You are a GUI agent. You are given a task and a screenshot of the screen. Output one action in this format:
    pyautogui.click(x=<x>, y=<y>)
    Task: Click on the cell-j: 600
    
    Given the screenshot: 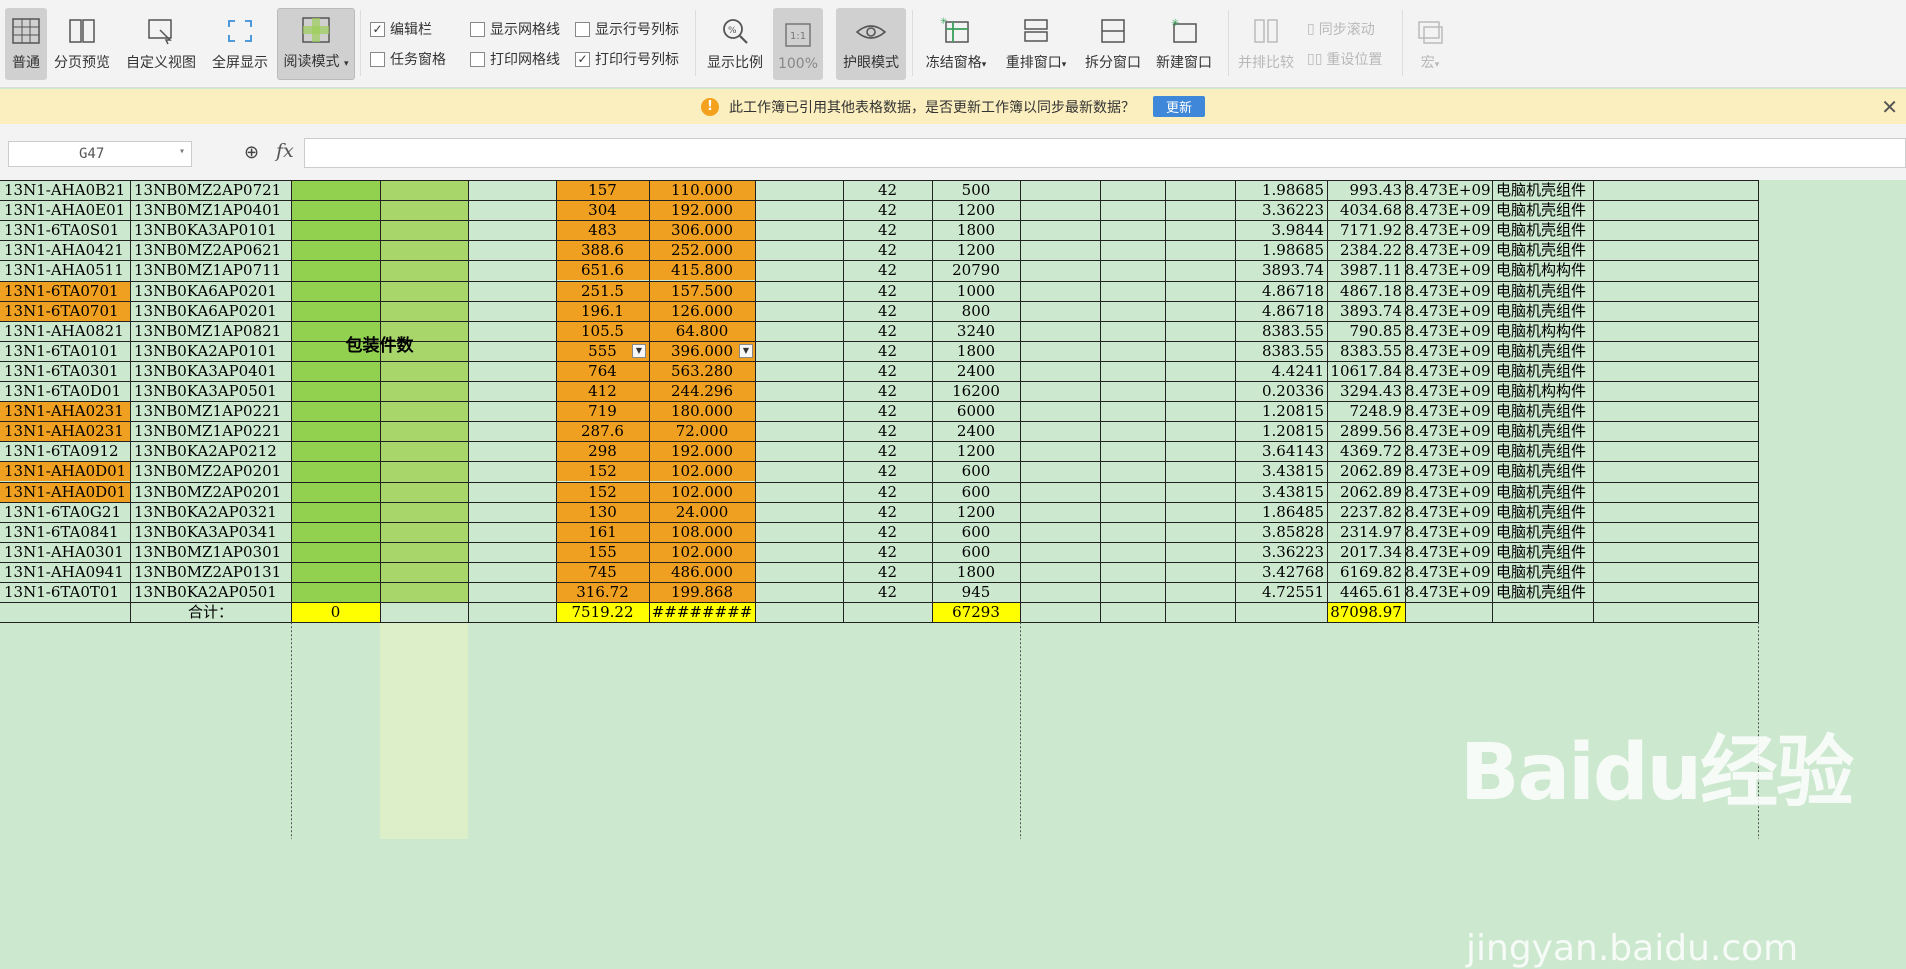 What is the action you would take?
    pyautogui.click(x=976, y=552)
    